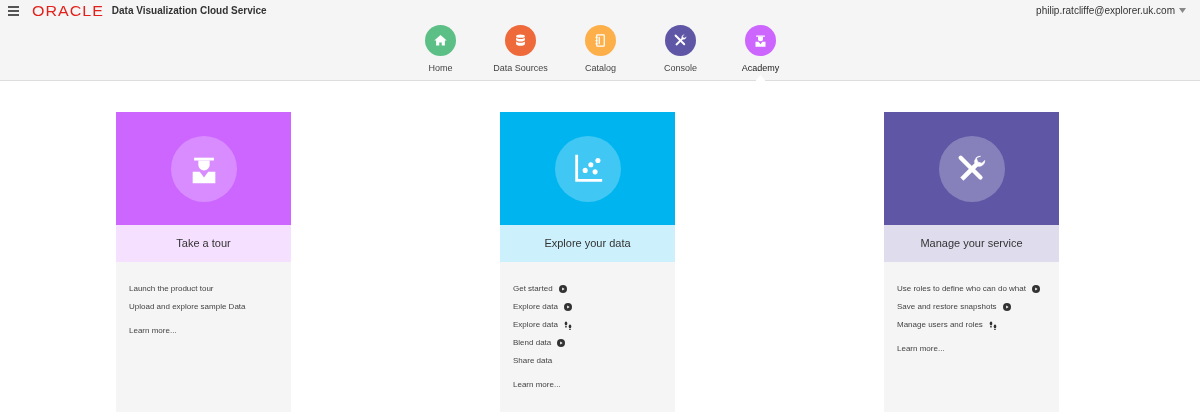 This screenshot has height=417, width=1200. I want to click on nav-item: Home, so click(440, 52).